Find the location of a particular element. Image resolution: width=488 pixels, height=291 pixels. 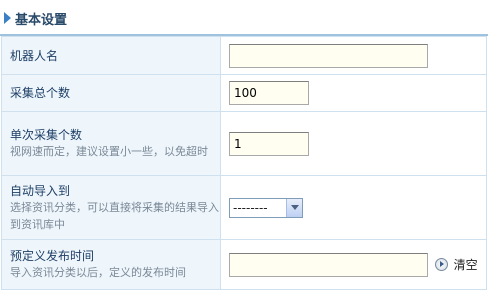

publish-time-label: 预定义发布时间 is located at coordinates (52, 256).